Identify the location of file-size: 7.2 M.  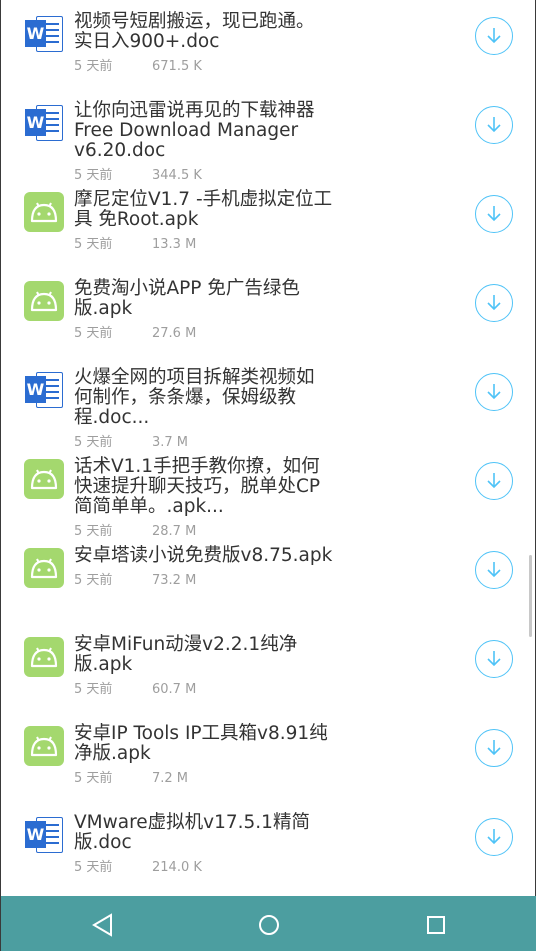
(170, 778).